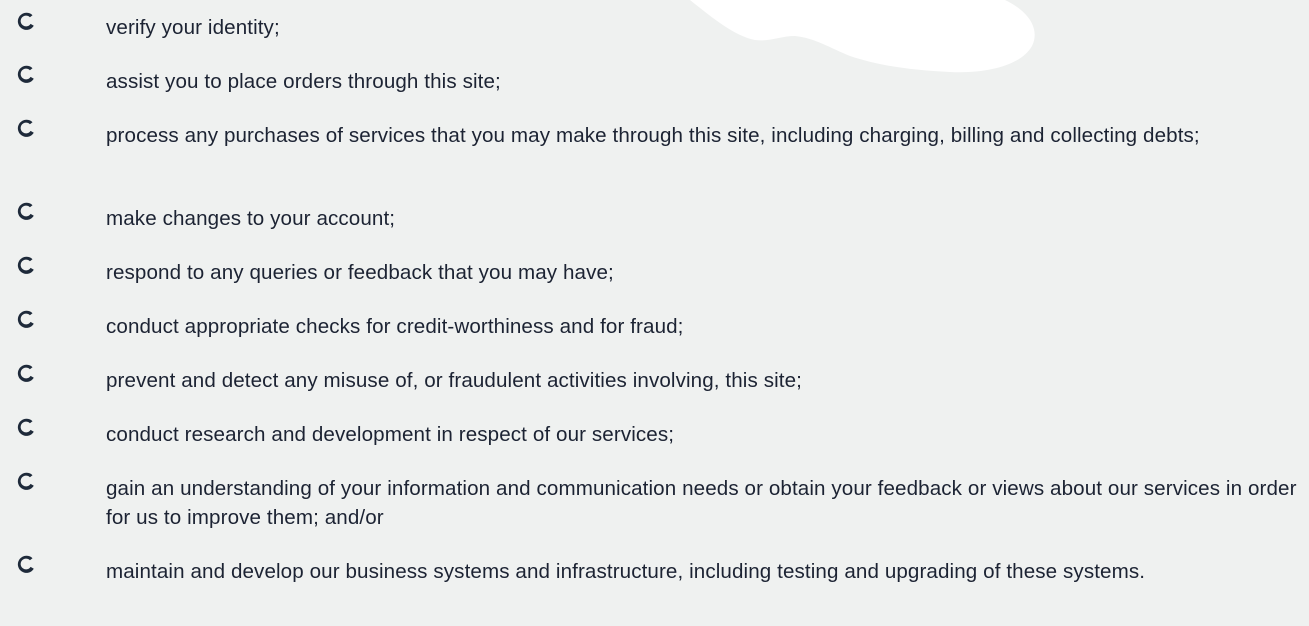 This screenshot has width=1309, height=626. I want to click on list-item-text: verify your identity;, so click(193, 27).